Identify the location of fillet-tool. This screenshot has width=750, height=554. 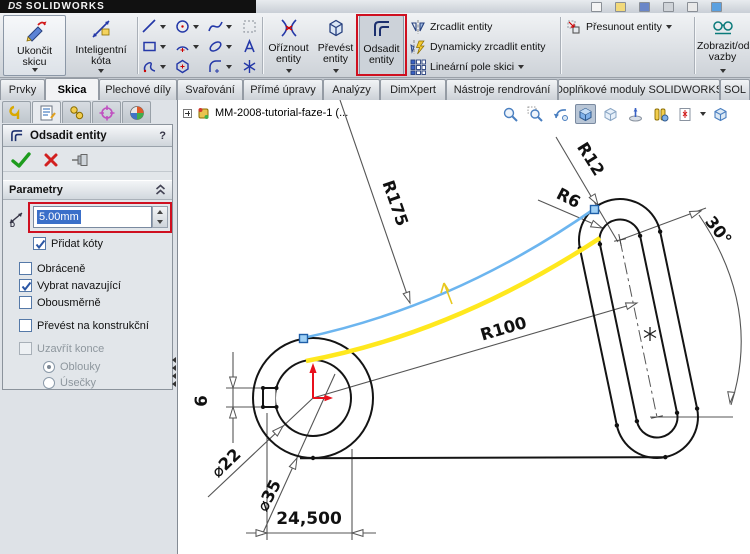
(219, 66).